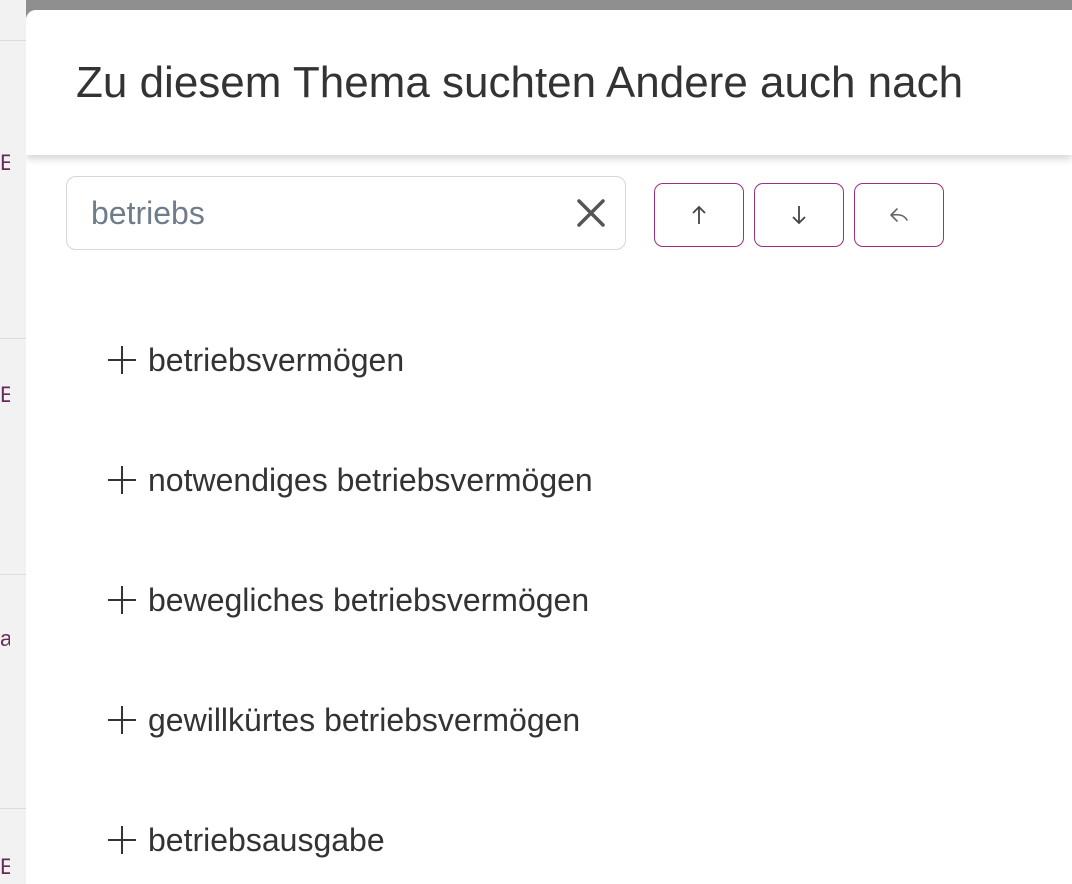  I want to click on suggestion-item: betriebsvermögen, so click(254, 360).